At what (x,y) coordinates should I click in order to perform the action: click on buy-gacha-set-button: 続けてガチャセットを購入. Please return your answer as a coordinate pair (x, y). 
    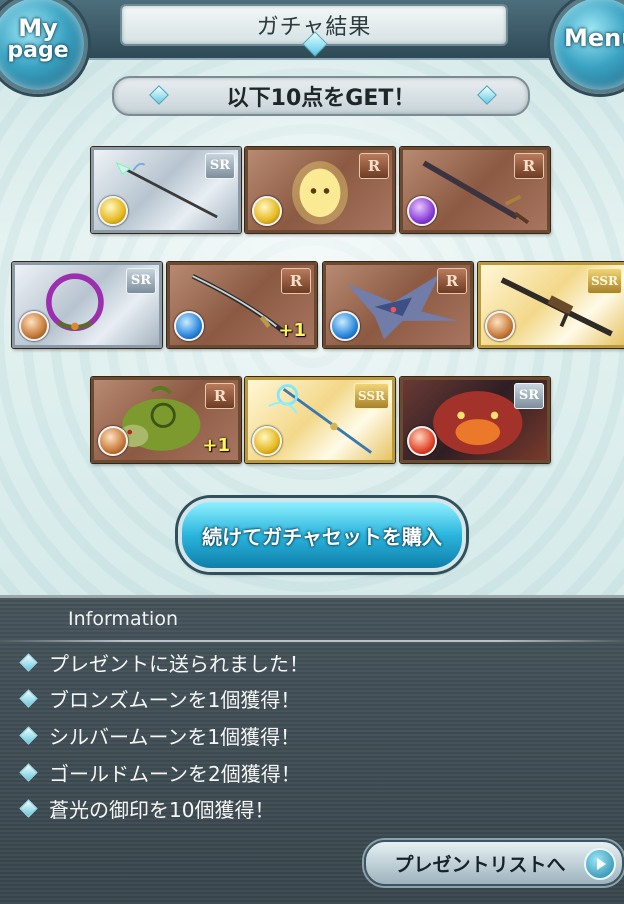
    Looking at the image, I should click on (322, 535).